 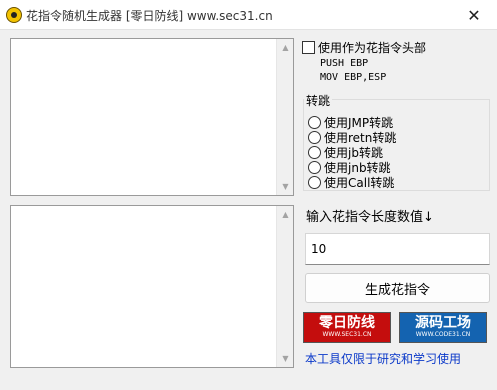 I want to click on length-label: 输入花指令长度数值↓, so click(x=370, y=217).